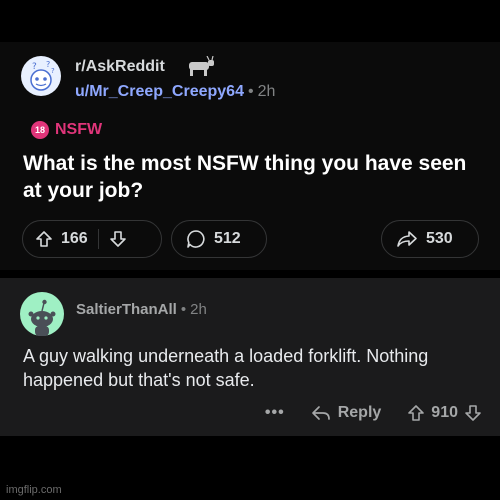 The width and height of the screenshot is (500, 500). I want to click on comment-vote-count: 910, so click(444, 412).